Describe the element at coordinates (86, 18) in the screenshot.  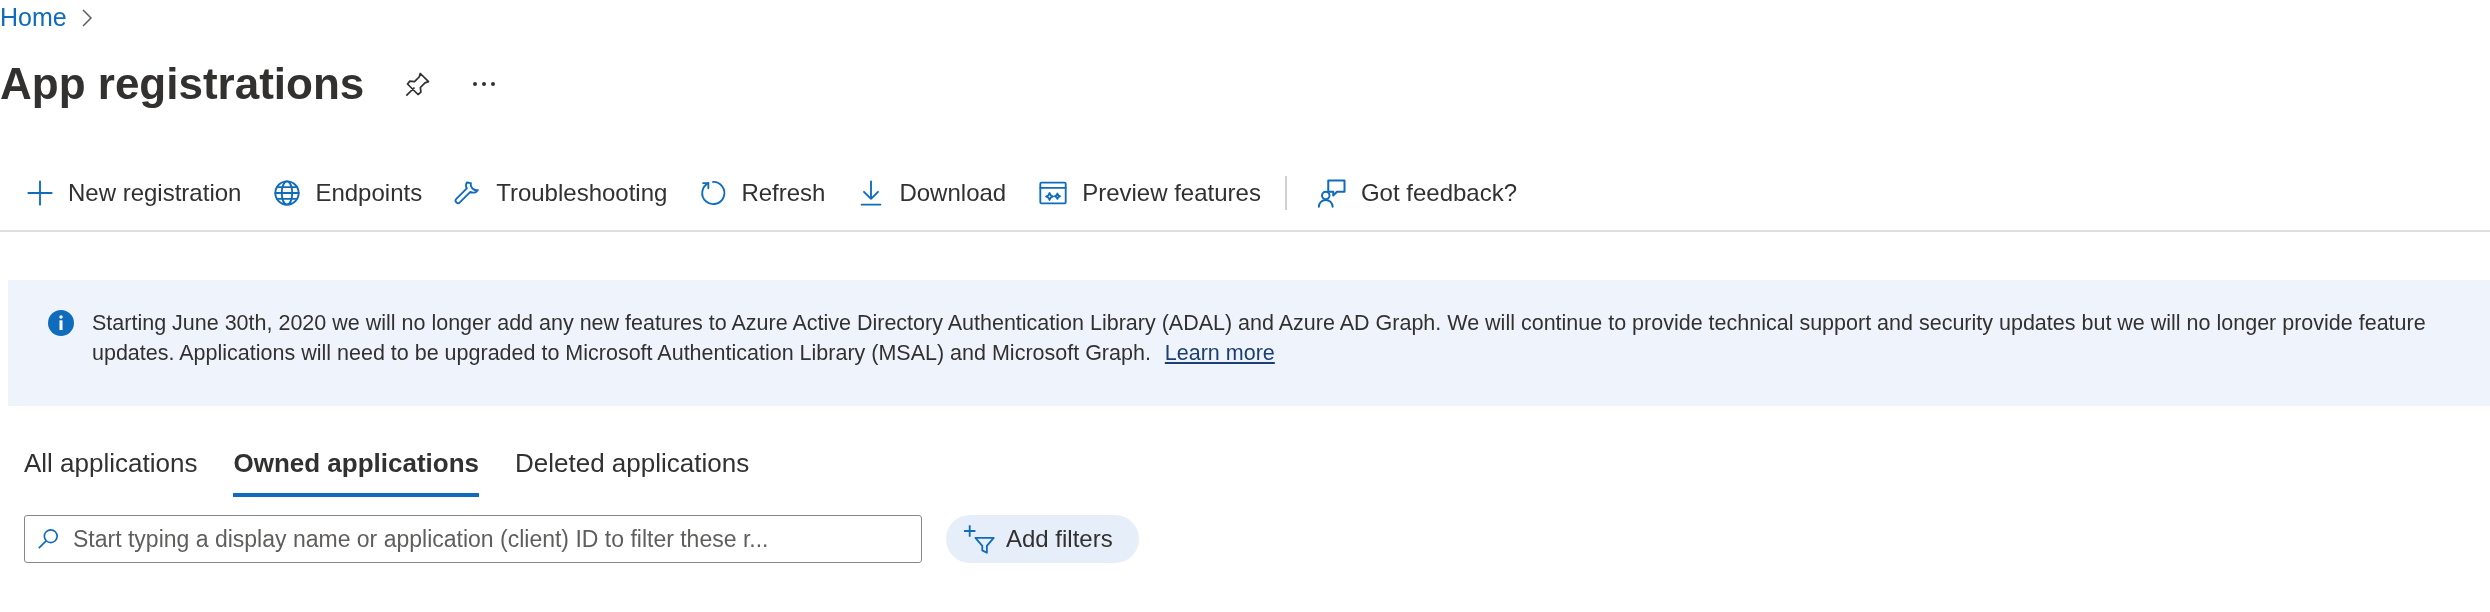
I see `chevron-right-icon` at that location.